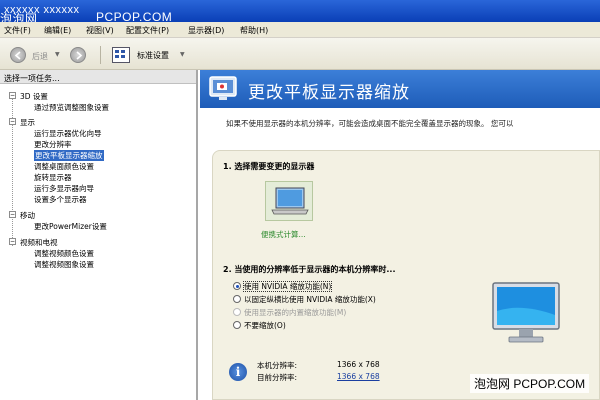 This screenshot has height=400, width=600. I want to click on tree-item-multi-display-wizard: 运行多显示器向导, so click(64, 188).